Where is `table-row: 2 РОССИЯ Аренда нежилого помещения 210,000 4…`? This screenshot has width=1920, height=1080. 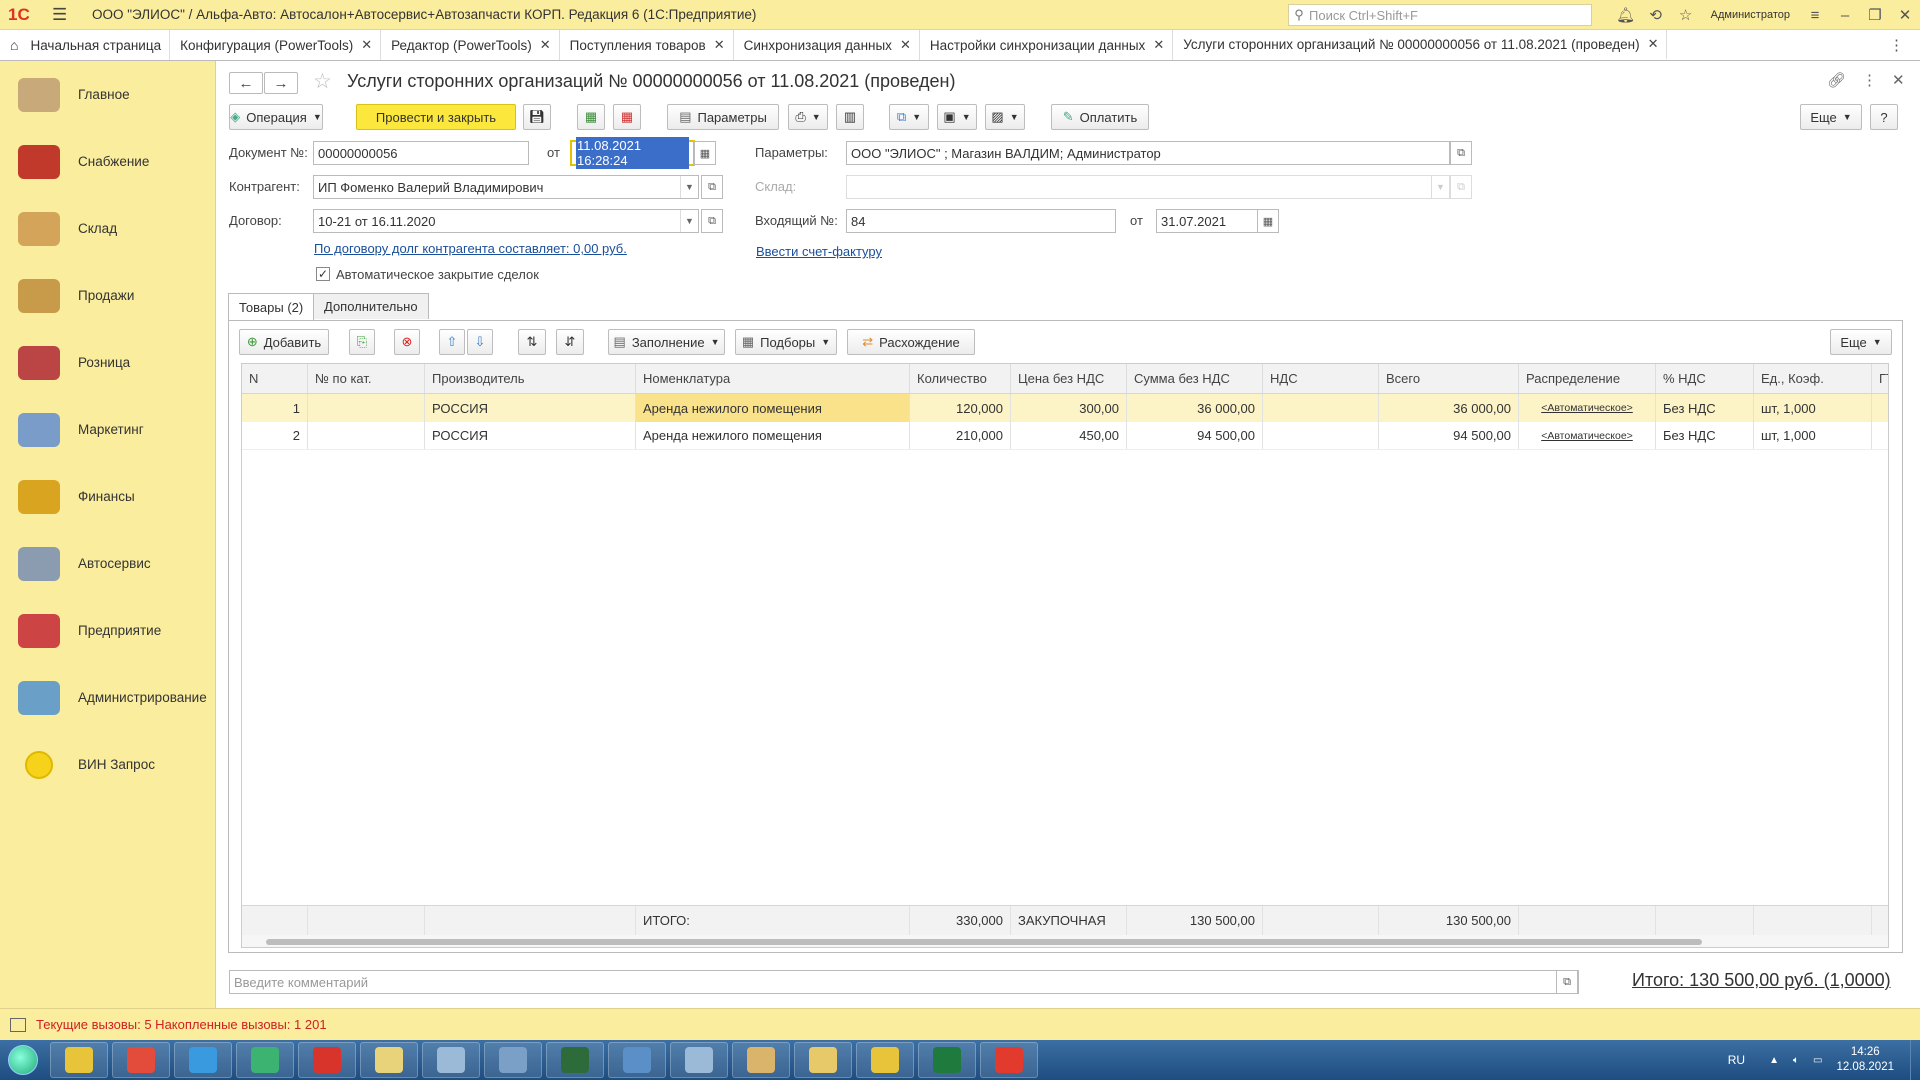
table-row: 2 РОССИЯ Аренда нежилого помещения 210,000 4… is located at coordinates (1065, 436).